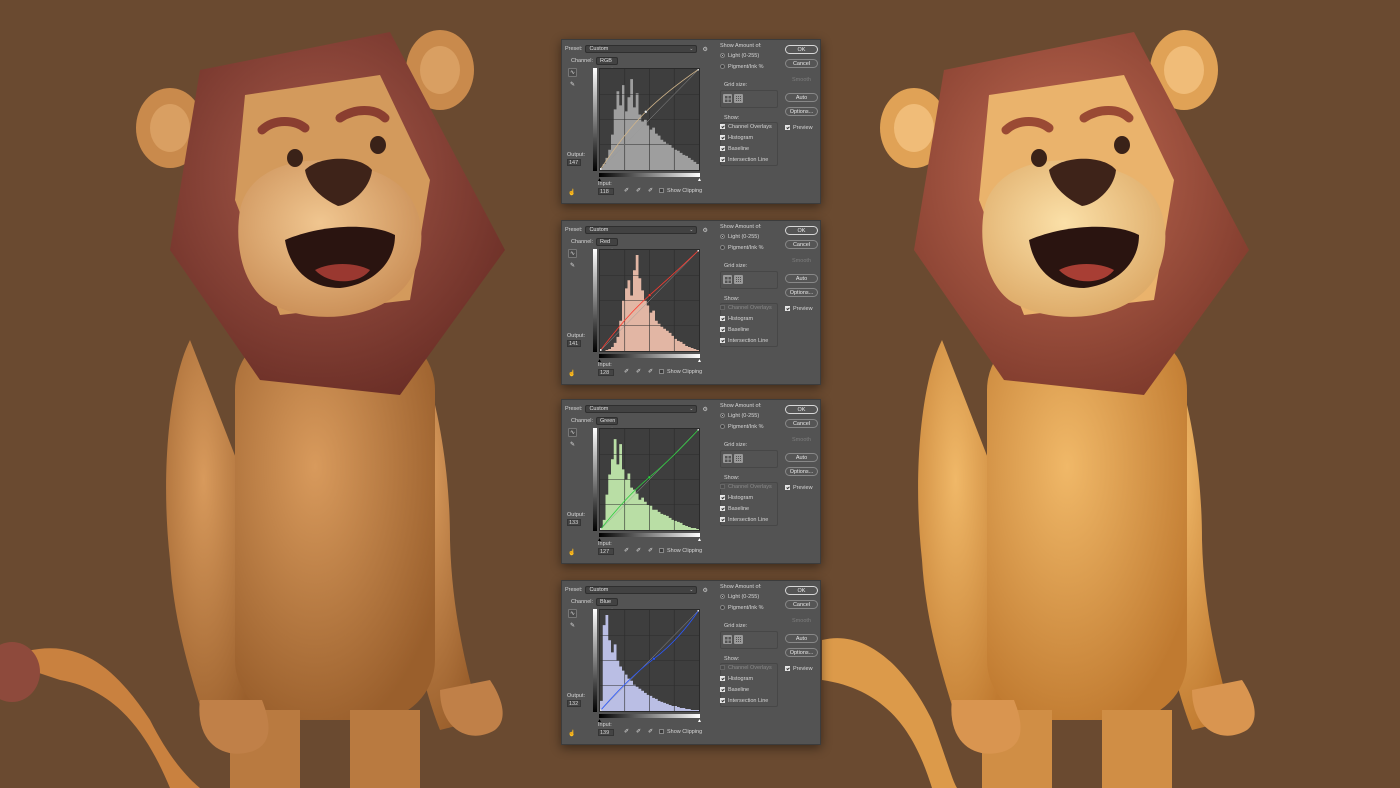 The height and width of the screenshot is (788, 1400). I want to click on output-value-field: 147, so click(574, 162).